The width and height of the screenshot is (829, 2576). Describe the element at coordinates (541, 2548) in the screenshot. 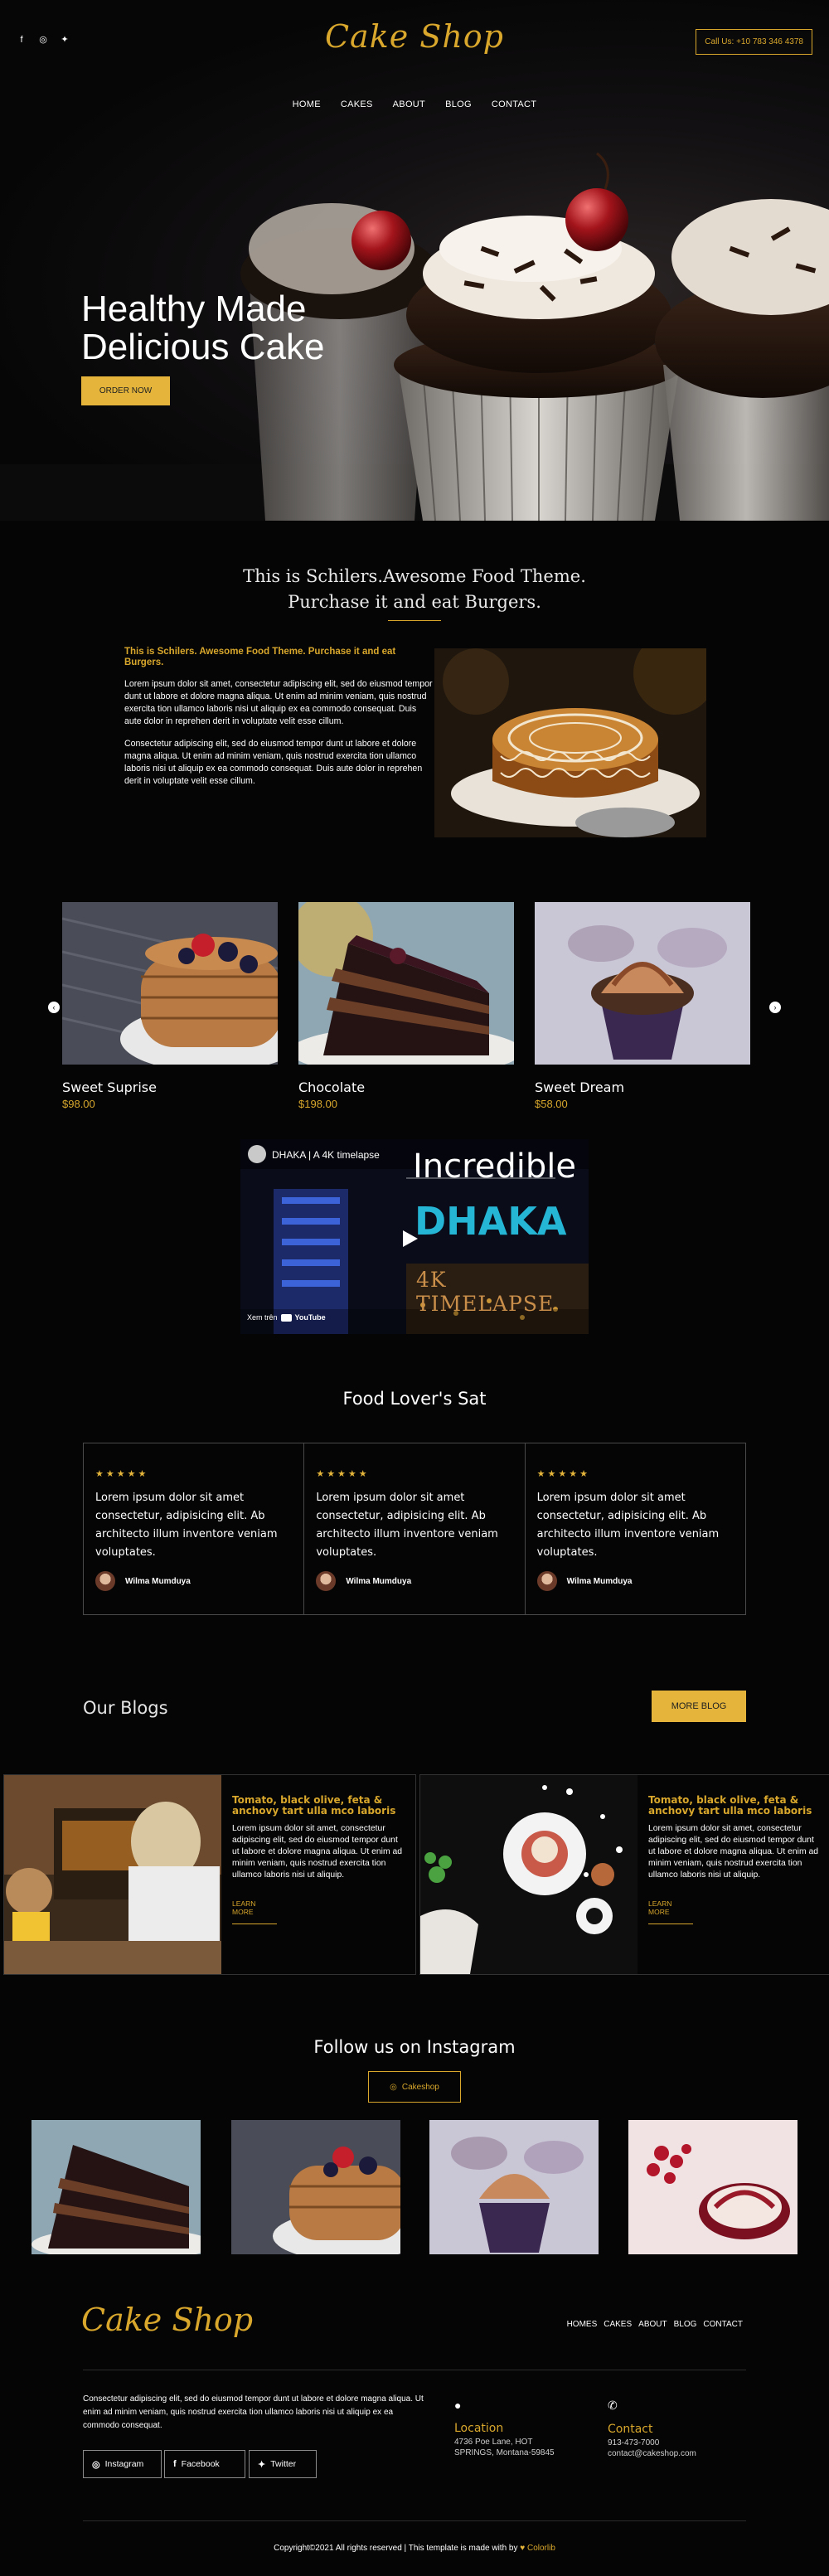

I see `colorlib-link: Colorlib` at that location.